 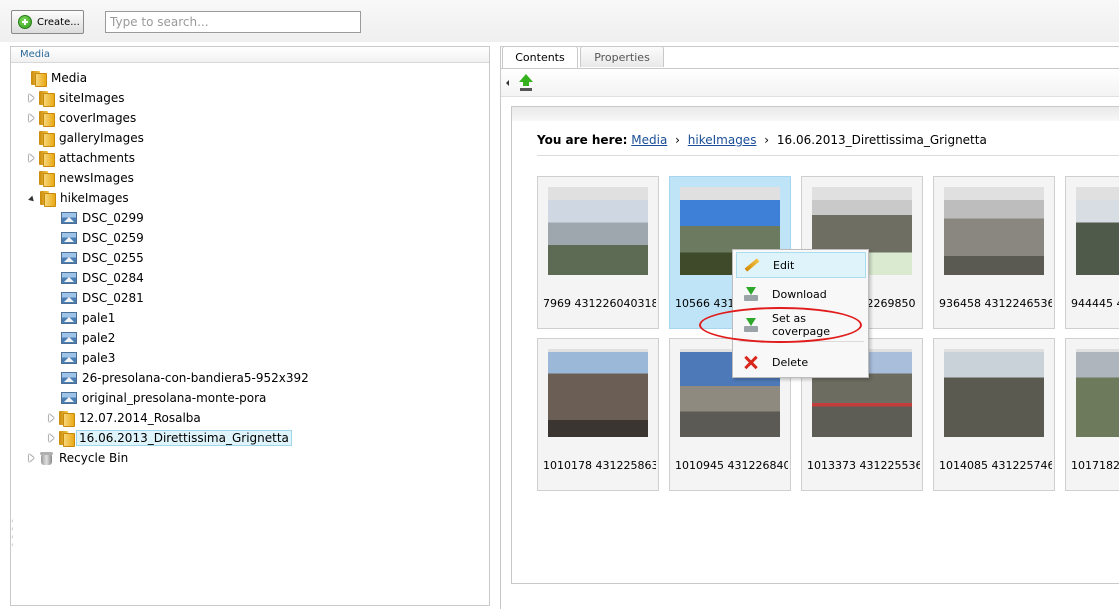 I want to click on add-icon, so click(x=25, y=22).